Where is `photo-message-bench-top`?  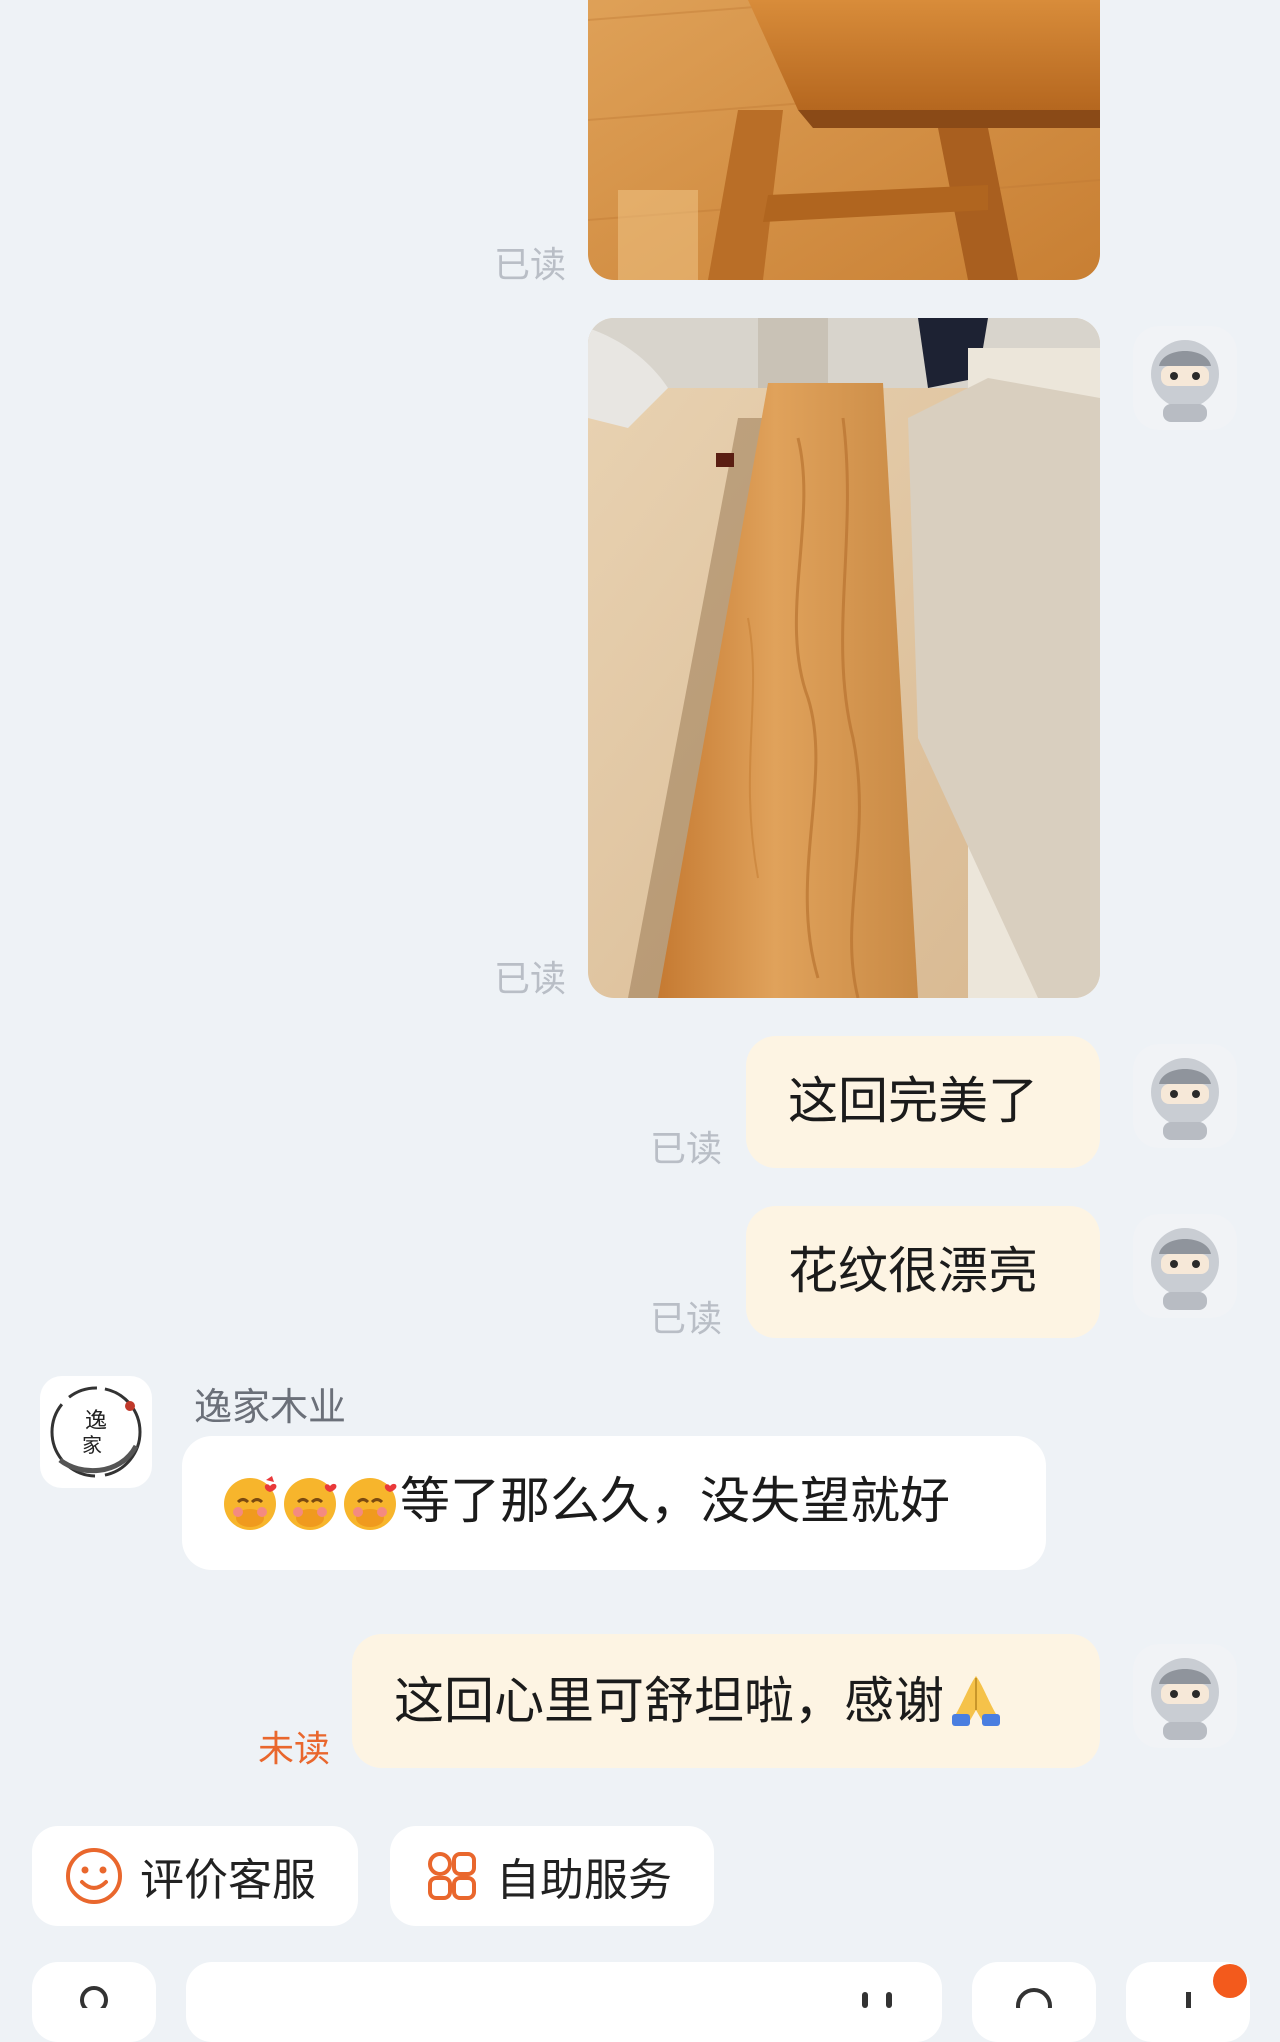
photo-message-bench-top is located at coordinates (844, 658).